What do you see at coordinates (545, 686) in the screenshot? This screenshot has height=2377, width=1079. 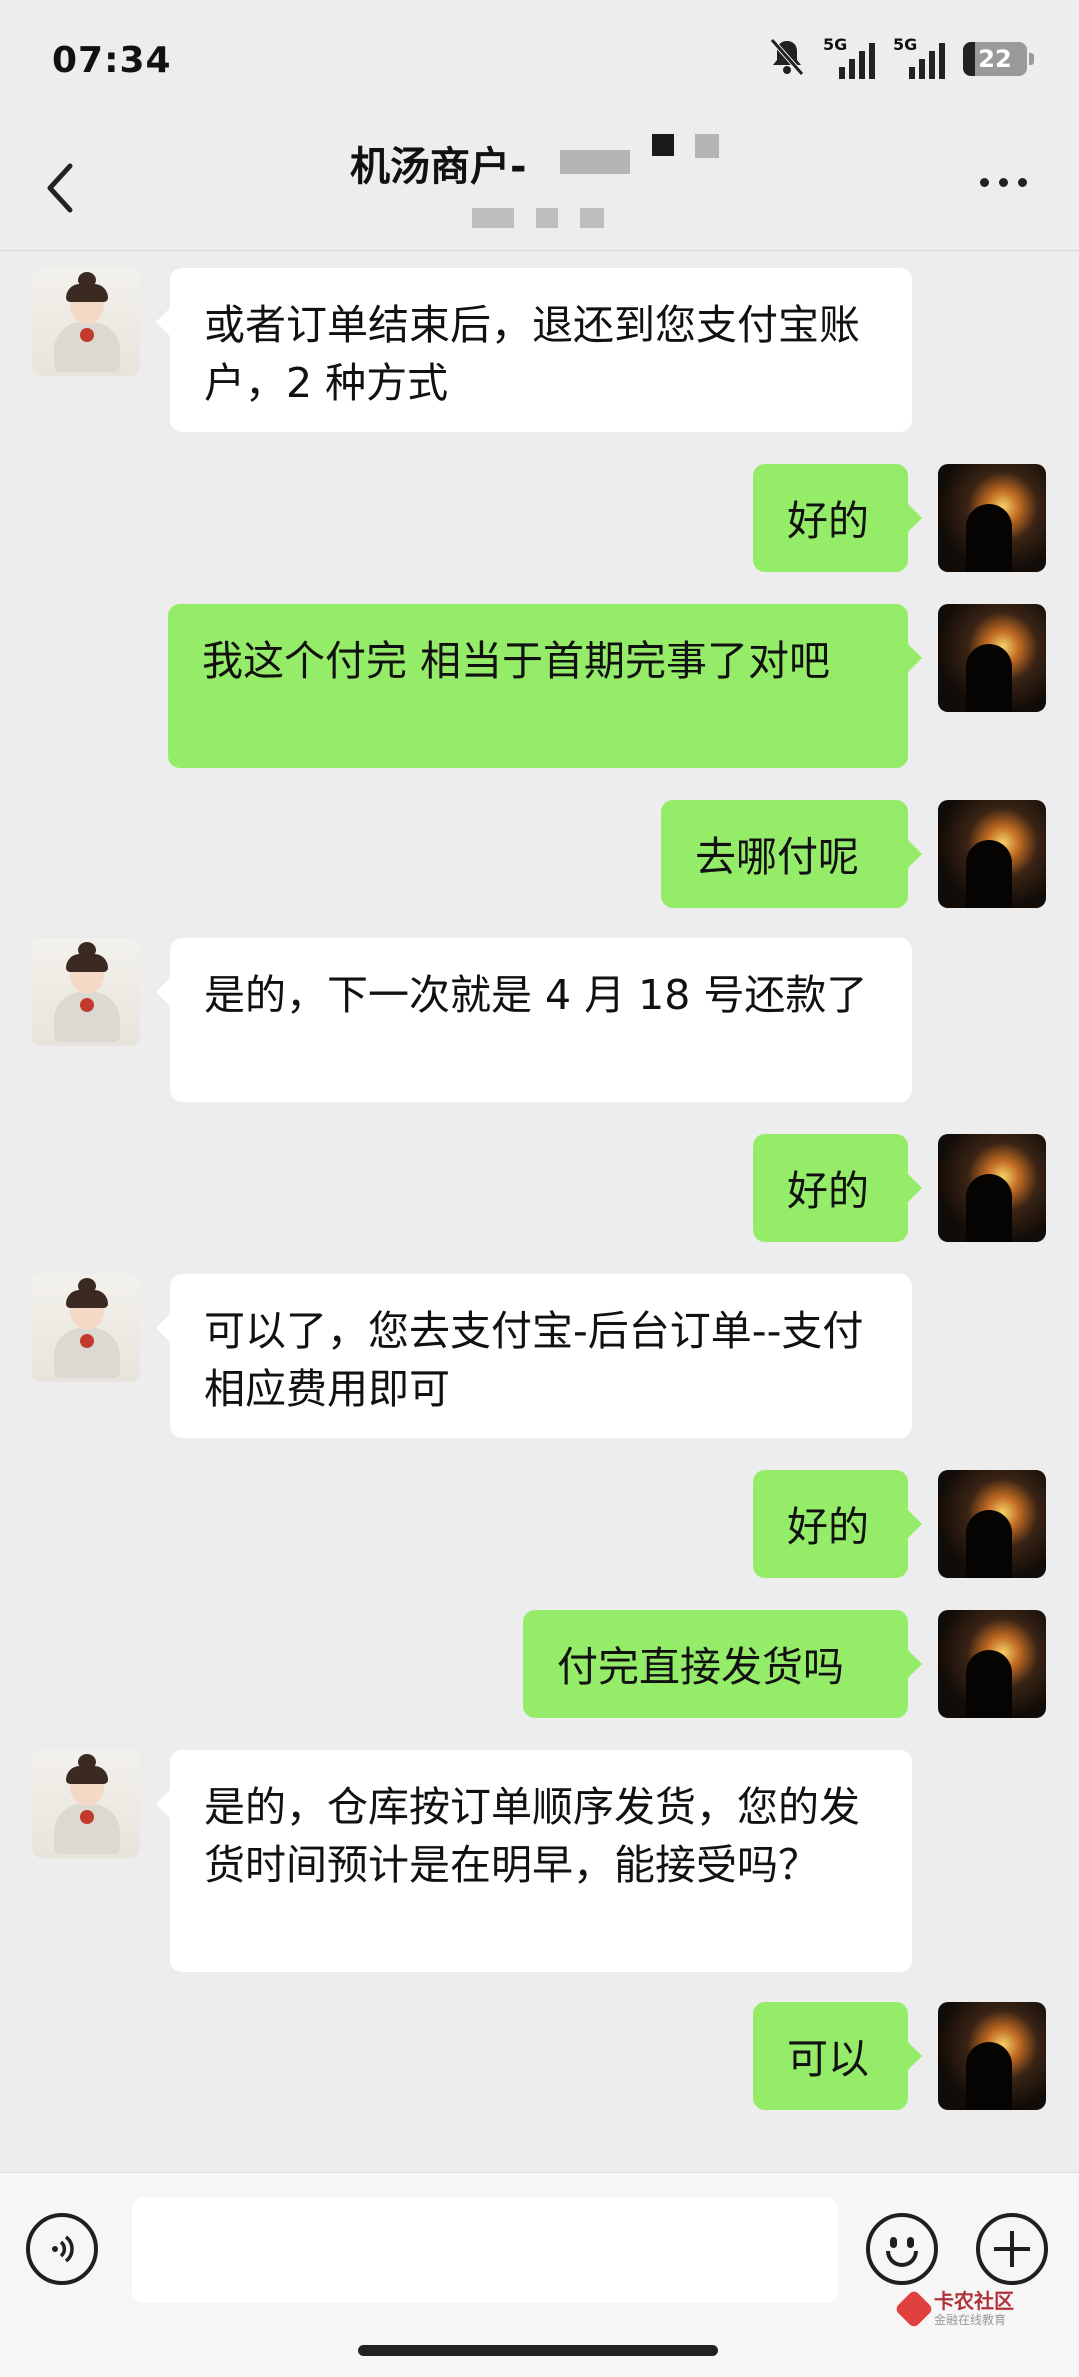 I see `message-bubble: 我这个付完 相当于首期完事了对吧` at bounding box center [545, 686].